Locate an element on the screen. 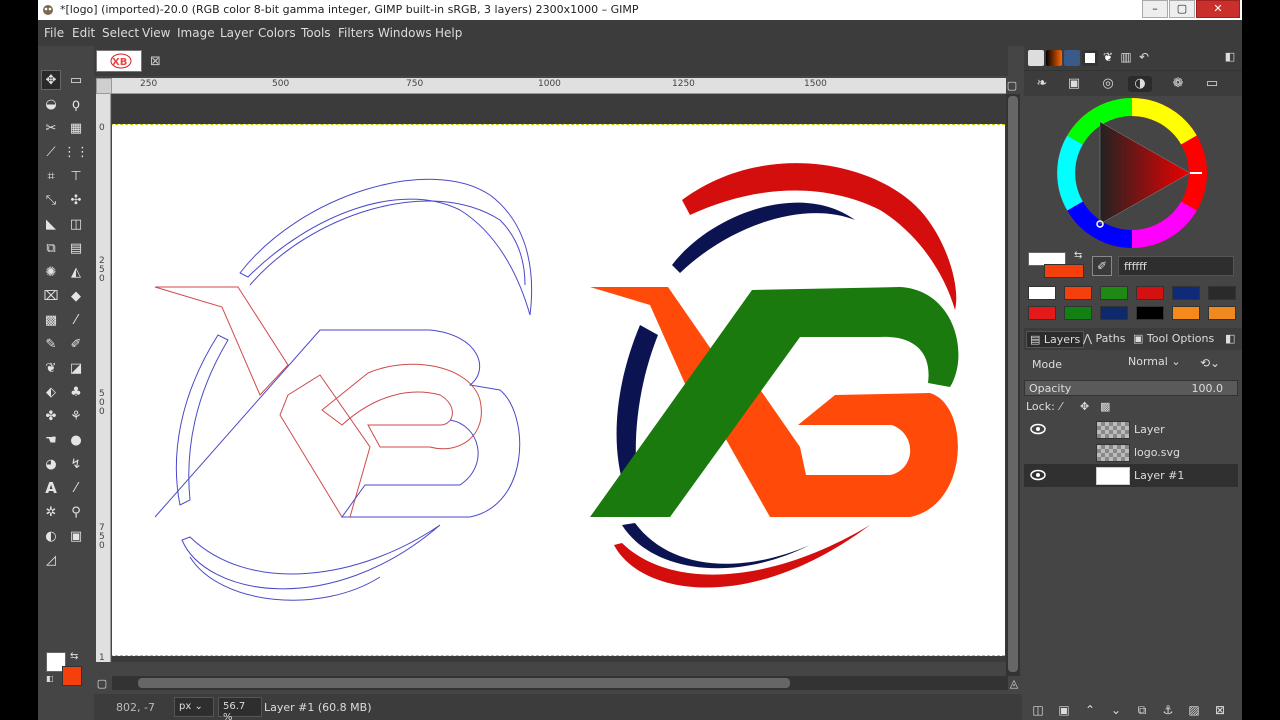 The height and width of the screenshot is (720, 1280). opacity-slider: Opacity 100.0 is located at coordinates (1131, 388).